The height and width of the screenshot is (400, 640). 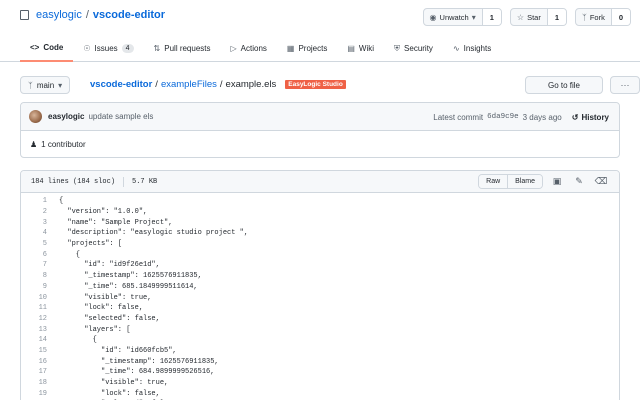 I want to click on line-content: "name": "Sample Project",, so click(x=116, y=222).